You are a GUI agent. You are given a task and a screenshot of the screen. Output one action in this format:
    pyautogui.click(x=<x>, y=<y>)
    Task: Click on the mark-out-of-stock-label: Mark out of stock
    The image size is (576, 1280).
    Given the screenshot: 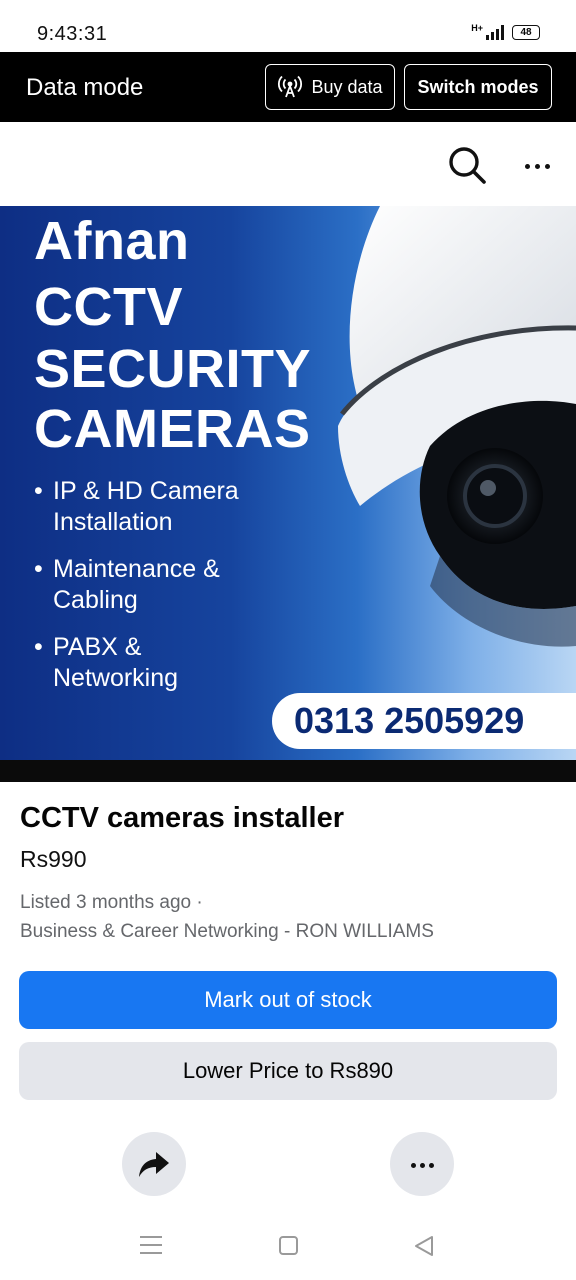 What is the action you would take?
    pyautogui.click(x=288, y=999)
    